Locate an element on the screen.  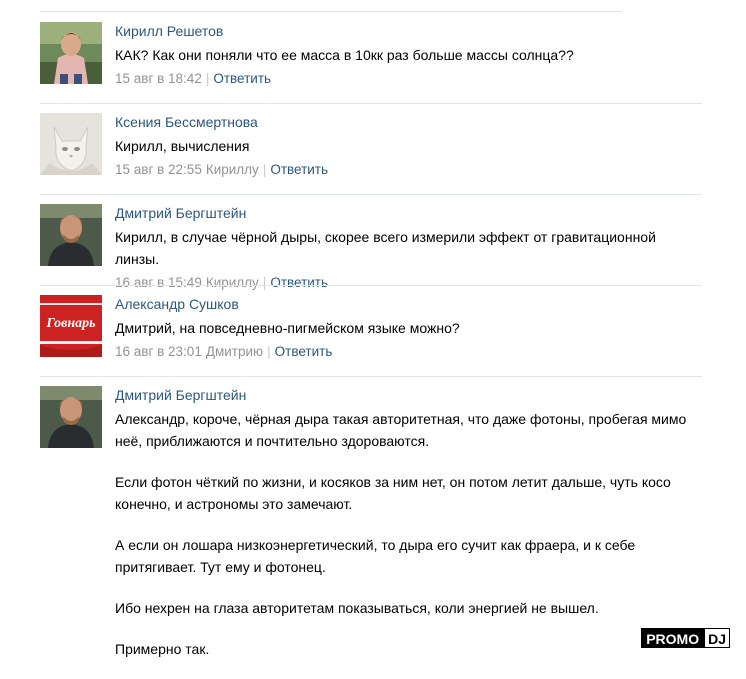
watermark-logo: PROMO DJ is located at coordinates (685, 638).